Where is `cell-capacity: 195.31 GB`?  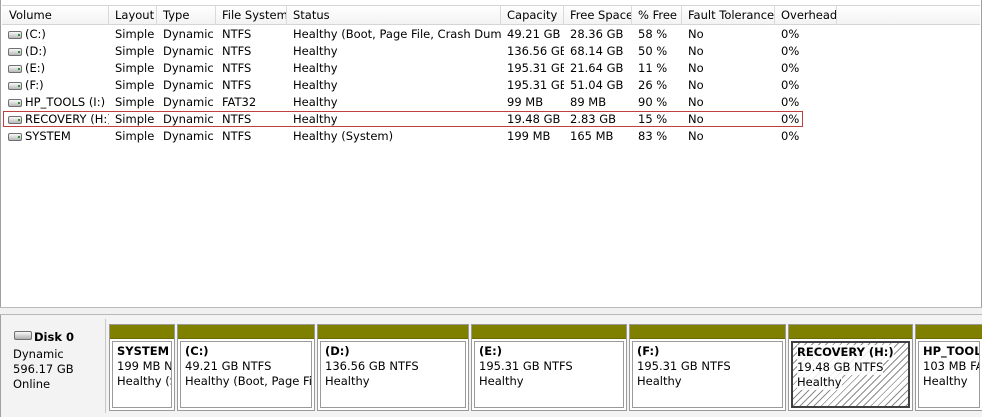
cell-capacity: 195.31 GB is located at coordinates (535, 68).